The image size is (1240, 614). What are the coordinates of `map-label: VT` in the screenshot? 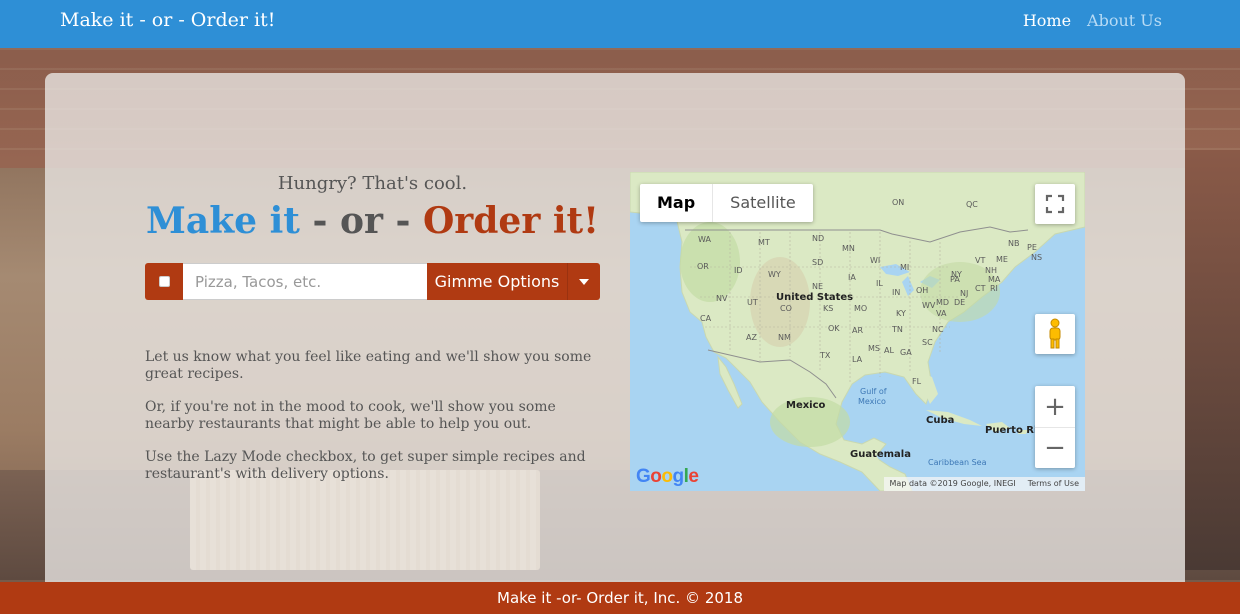 It's located at (980, 260).